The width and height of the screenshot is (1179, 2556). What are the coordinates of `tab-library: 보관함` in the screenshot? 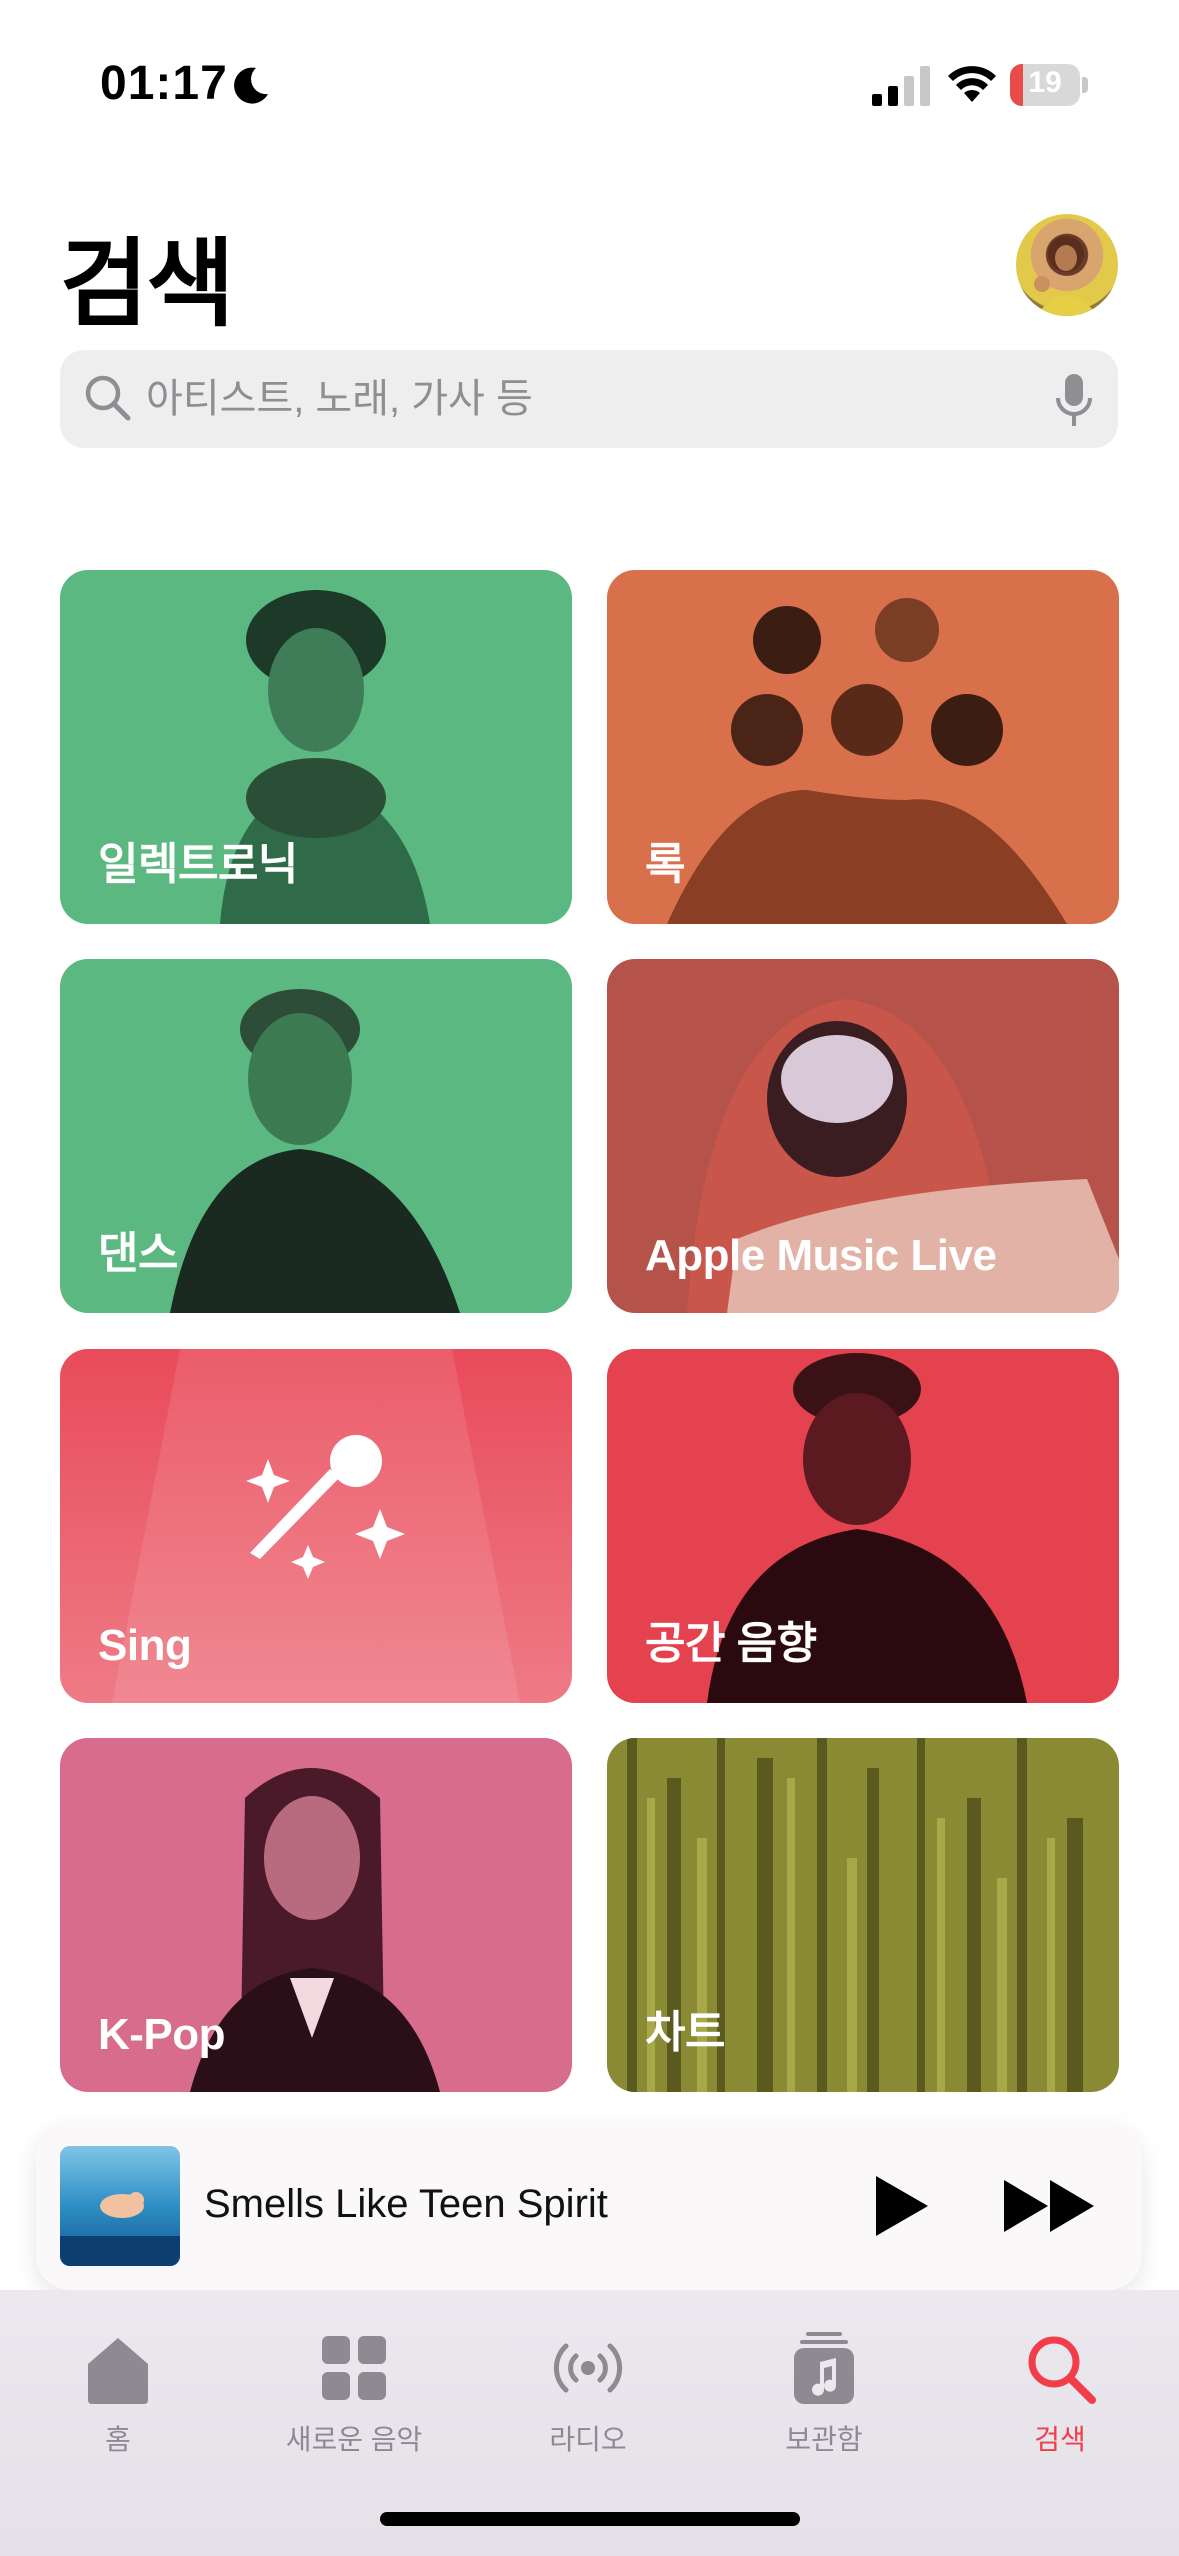 It's located at (824, 2393).